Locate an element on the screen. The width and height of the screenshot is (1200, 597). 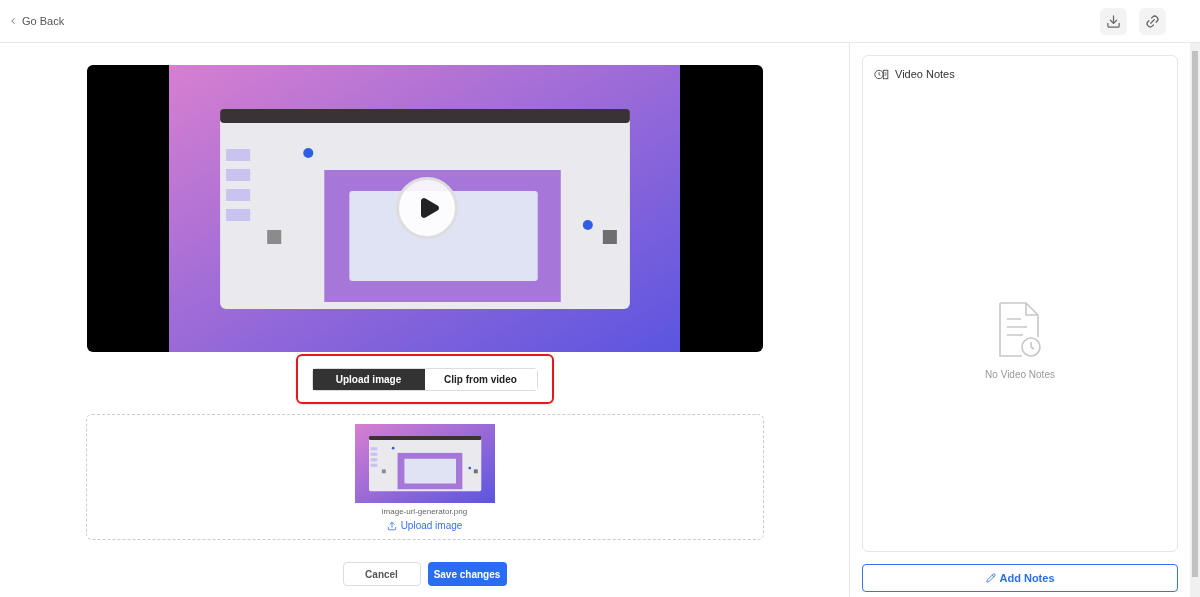
link-button is located at coordinates (1152, 21).